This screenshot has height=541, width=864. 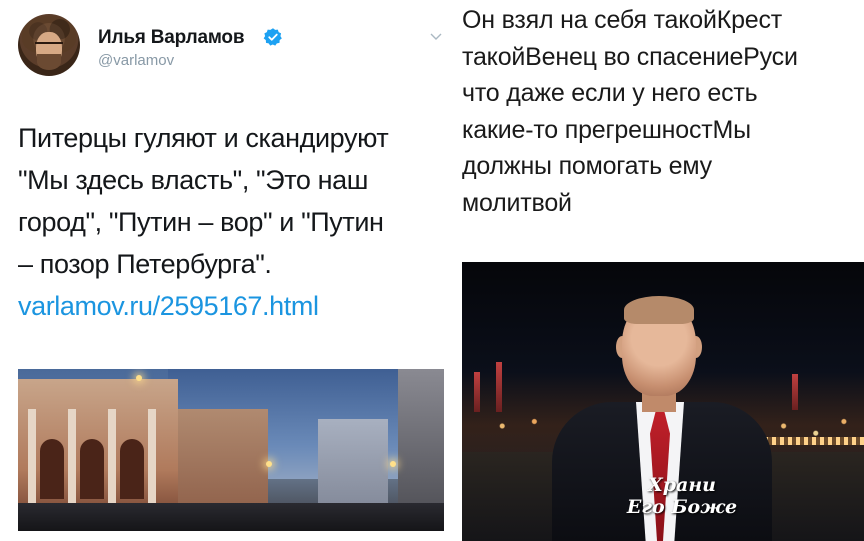 I want to click on image-caption: Храни Его Боже, so click(x=682, y=496).